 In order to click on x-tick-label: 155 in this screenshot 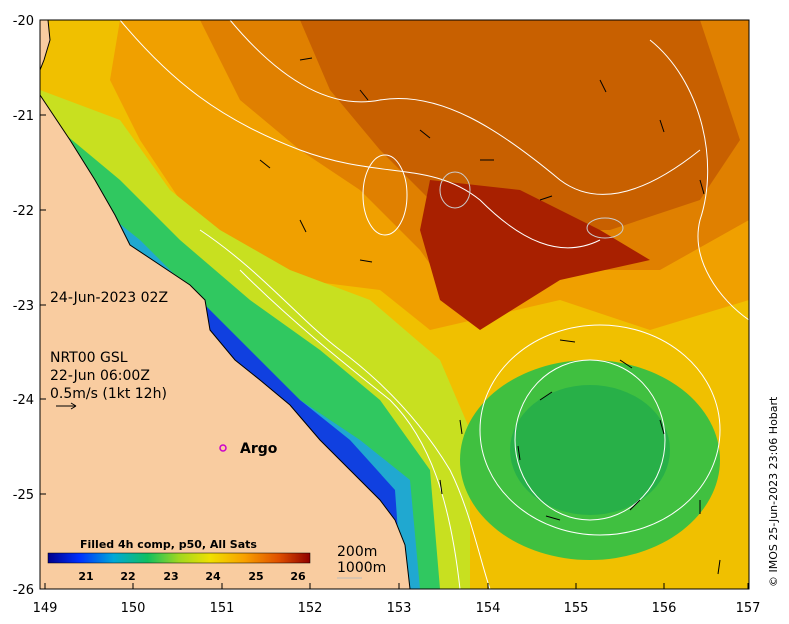, I will do `click(576, 608)`.